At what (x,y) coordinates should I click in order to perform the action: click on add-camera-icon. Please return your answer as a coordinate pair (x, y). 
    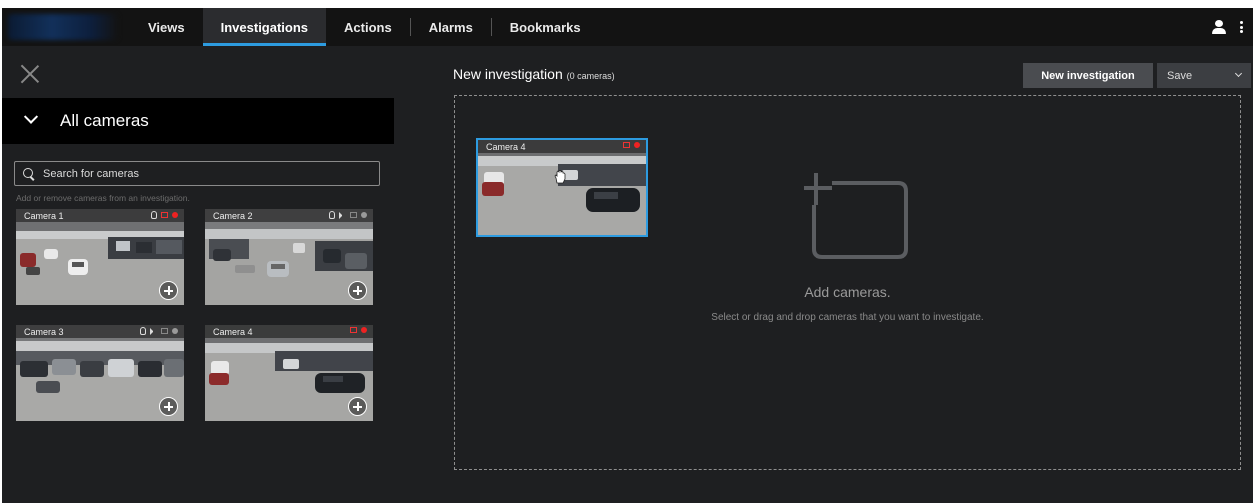
    Looking at the image, I should click on (856, 216).